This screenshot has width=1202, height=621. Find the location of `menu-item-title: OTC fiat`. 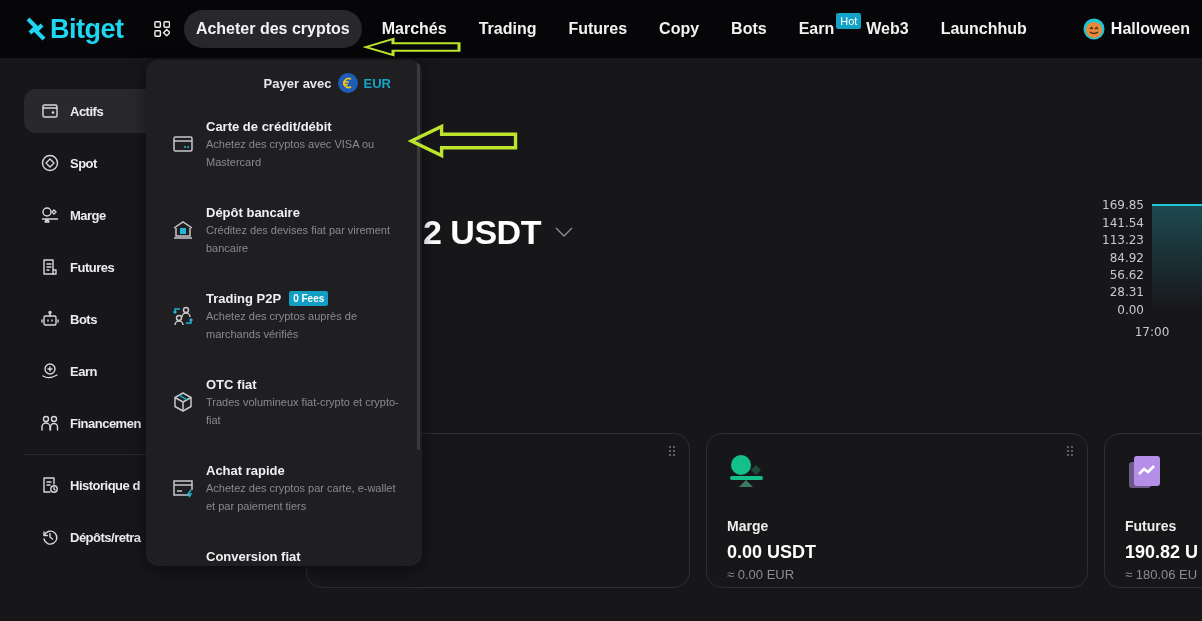

menu-item-title: OTC fiat is located at coordinates (231, 384).